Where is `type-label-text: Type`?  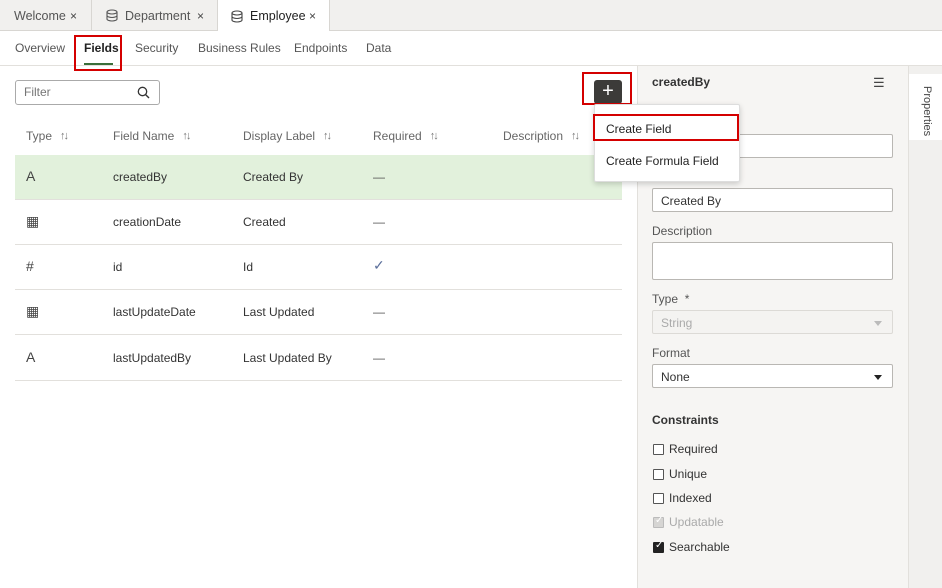
type-label-text: Type is located at coordinates (665, 299).